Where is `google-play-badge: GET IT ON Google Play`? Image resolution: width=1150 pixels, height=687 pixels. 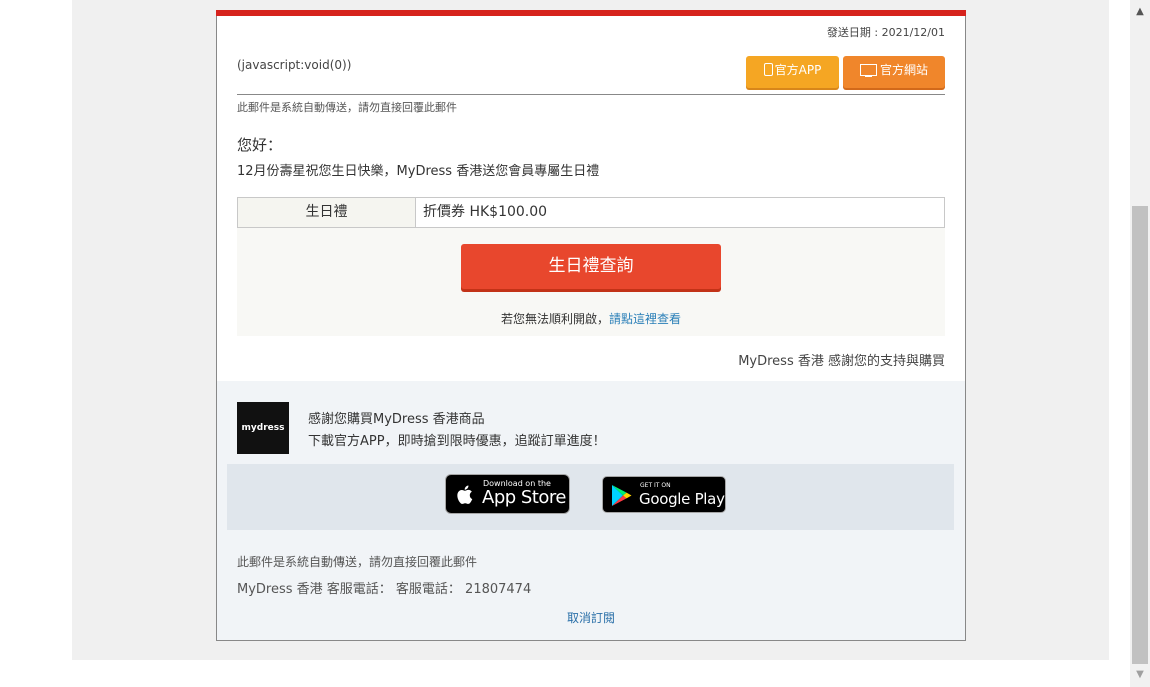 google-play-badge: GET IT ON Google Play is located at coordinates (664, 494).